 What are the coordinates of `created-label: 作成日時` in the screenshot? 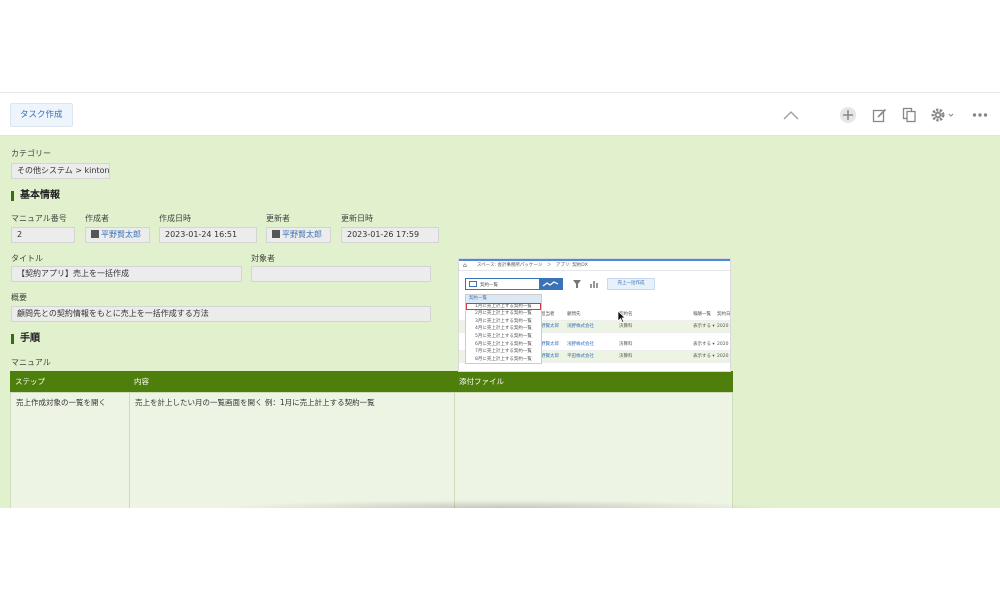 It's located at (175, 218).